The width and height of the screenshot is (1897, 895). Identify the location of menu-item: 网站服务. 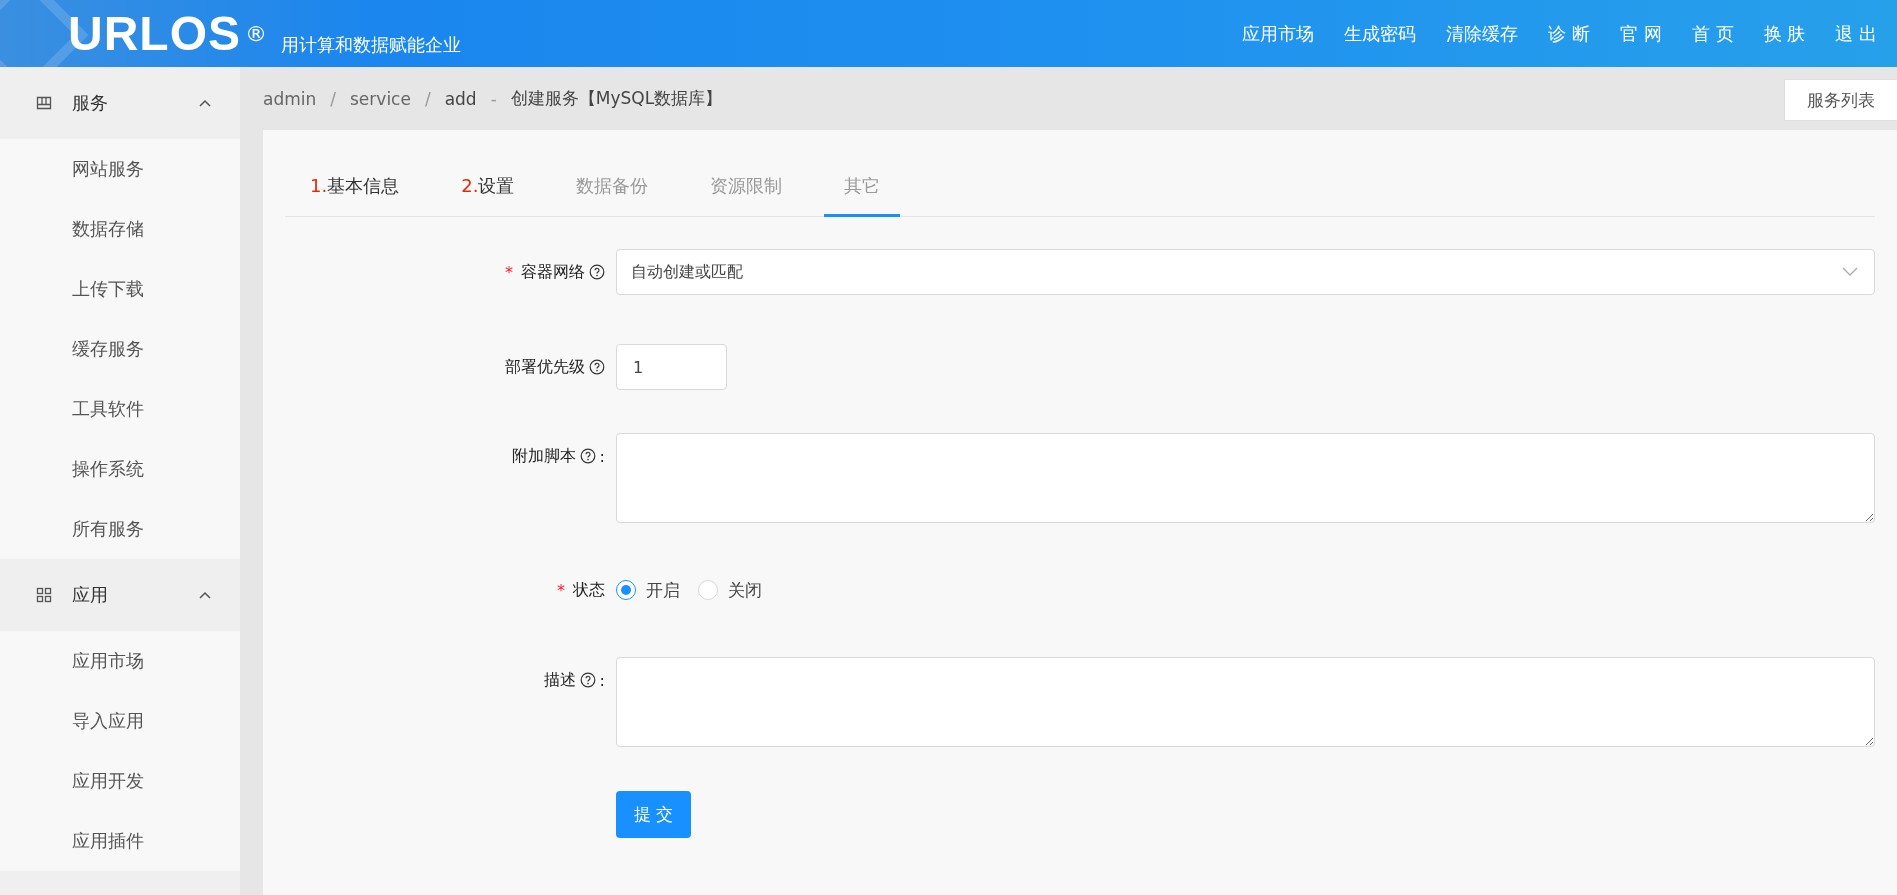
(120, 169).